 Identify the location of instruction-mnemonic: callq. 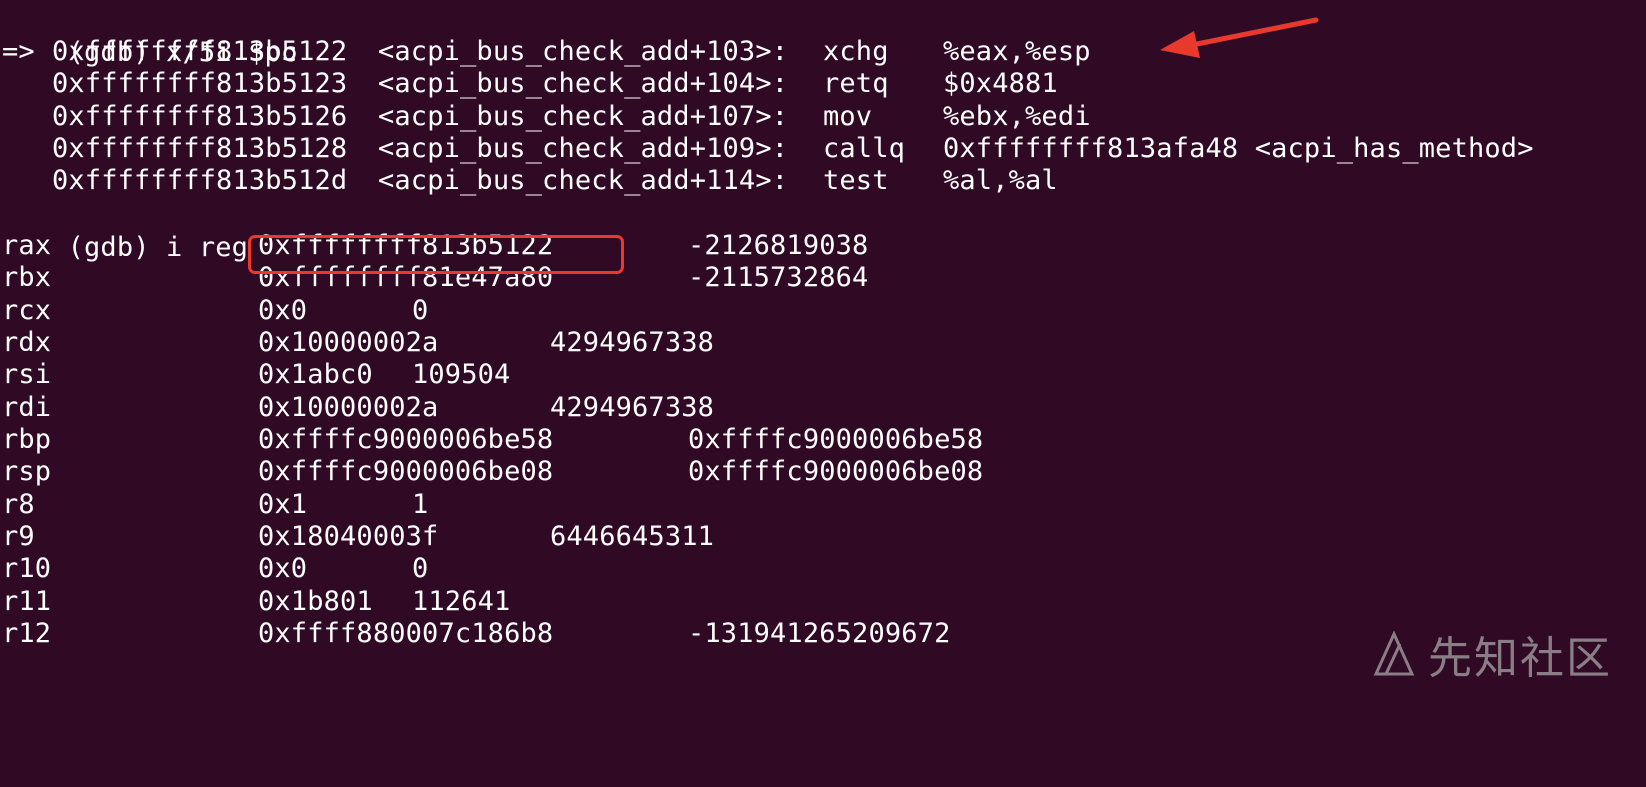
(864, 148).